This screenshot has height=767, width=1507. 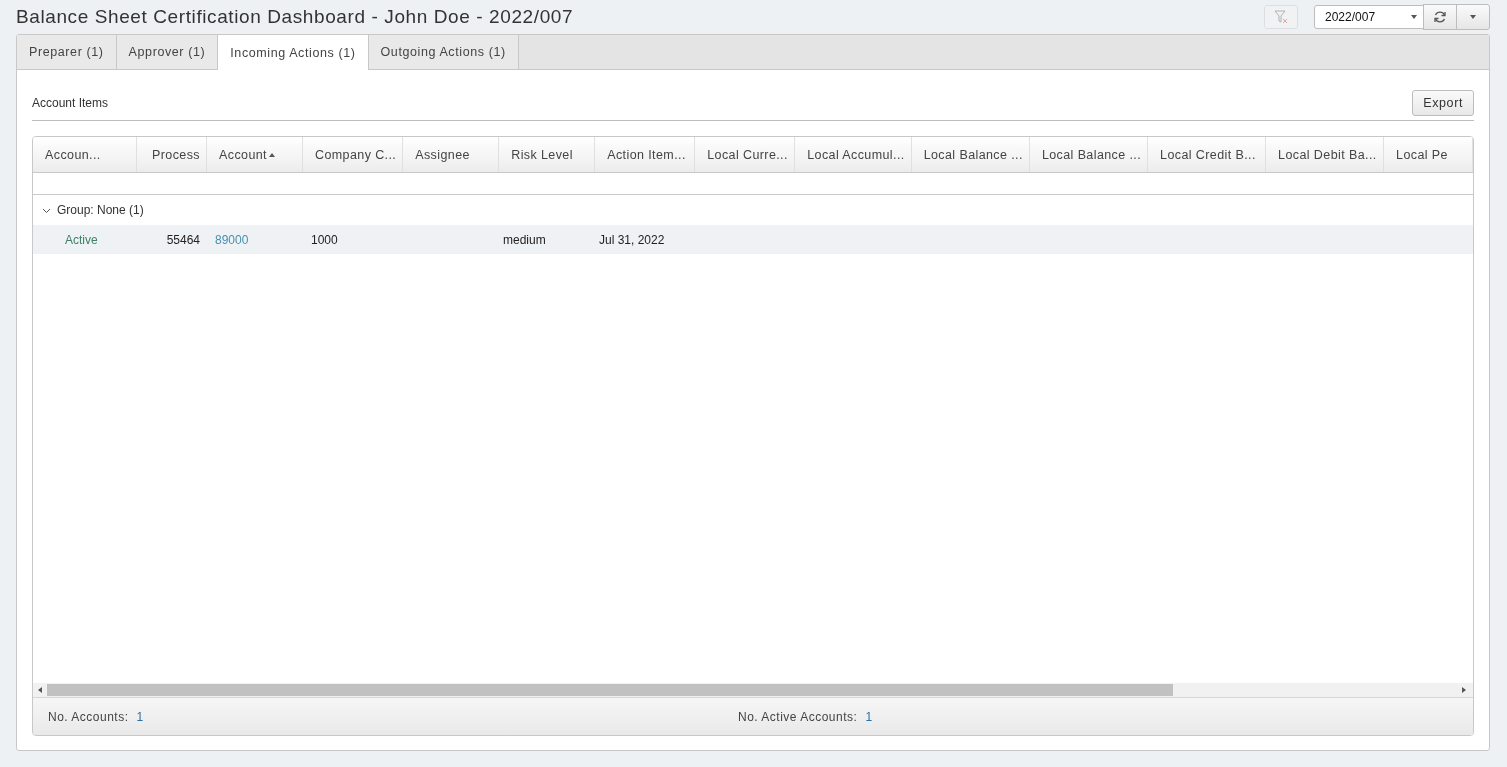 I want to click on table-cell-text: 55464, so click(x=183, y=240).